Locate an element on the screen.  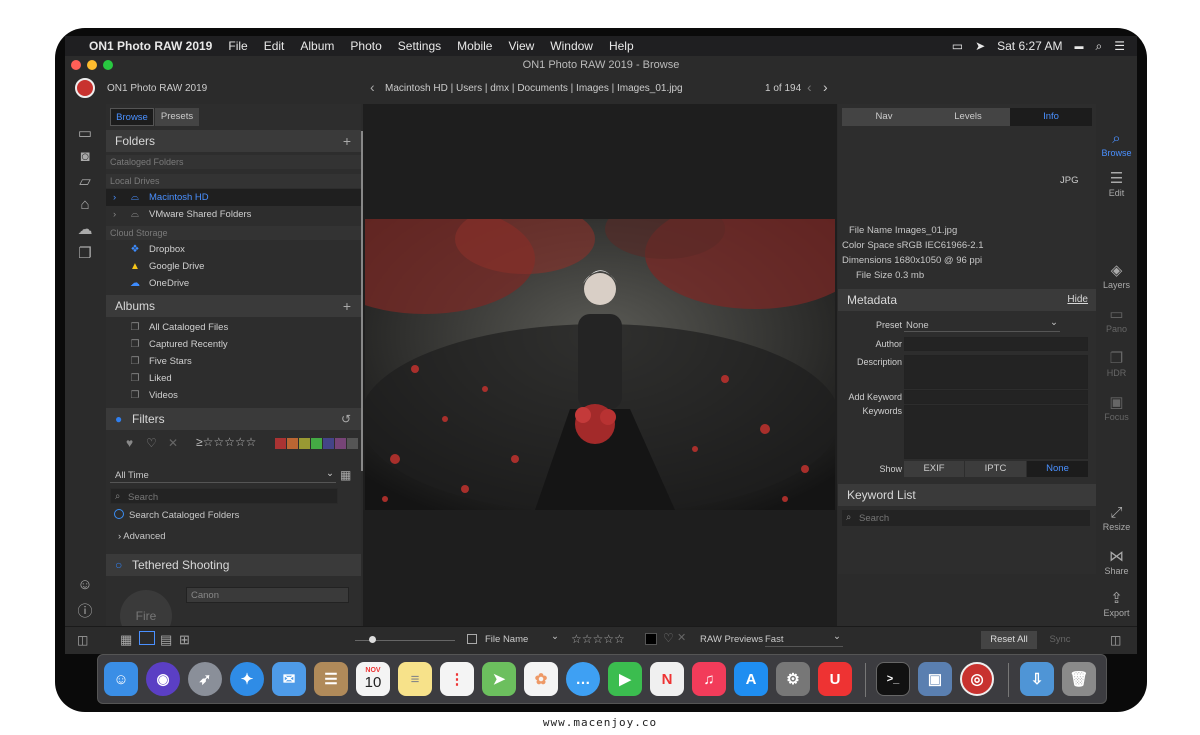
module-focus: ▣ Focus is located at coordinates (1116, 408).